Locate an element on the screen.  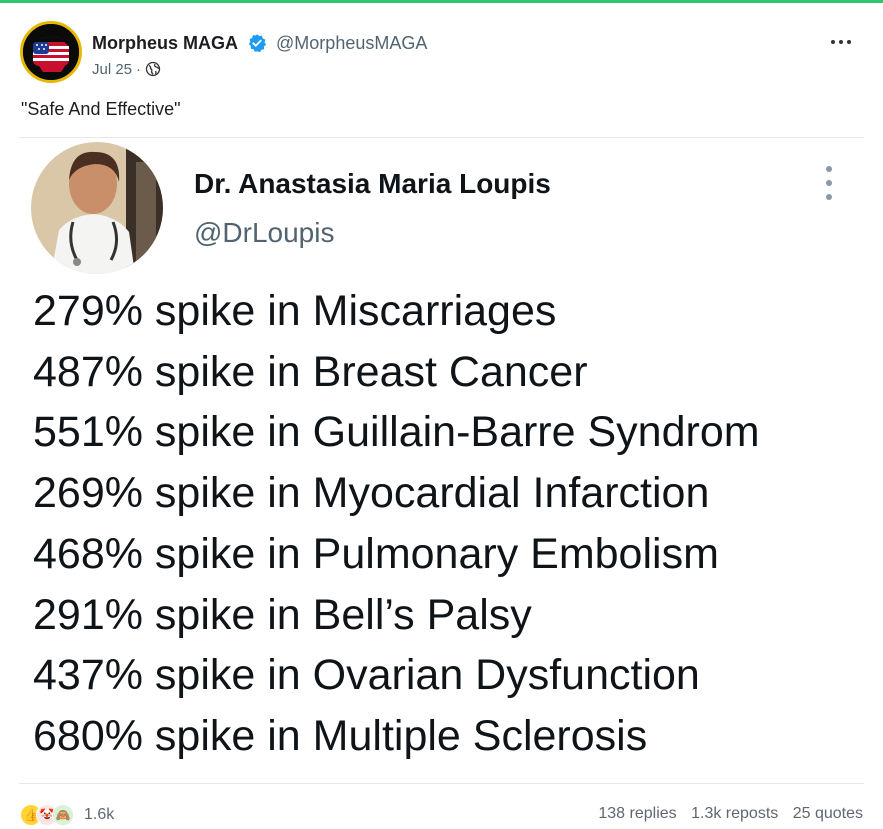
post-text: "Safe And Effective" is located at coordinates (101, 109).